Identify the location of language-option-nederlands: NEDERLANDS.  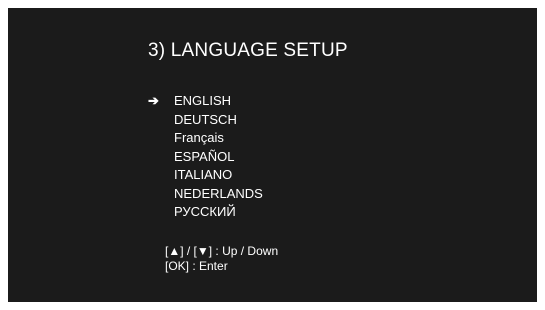
(205, 194).